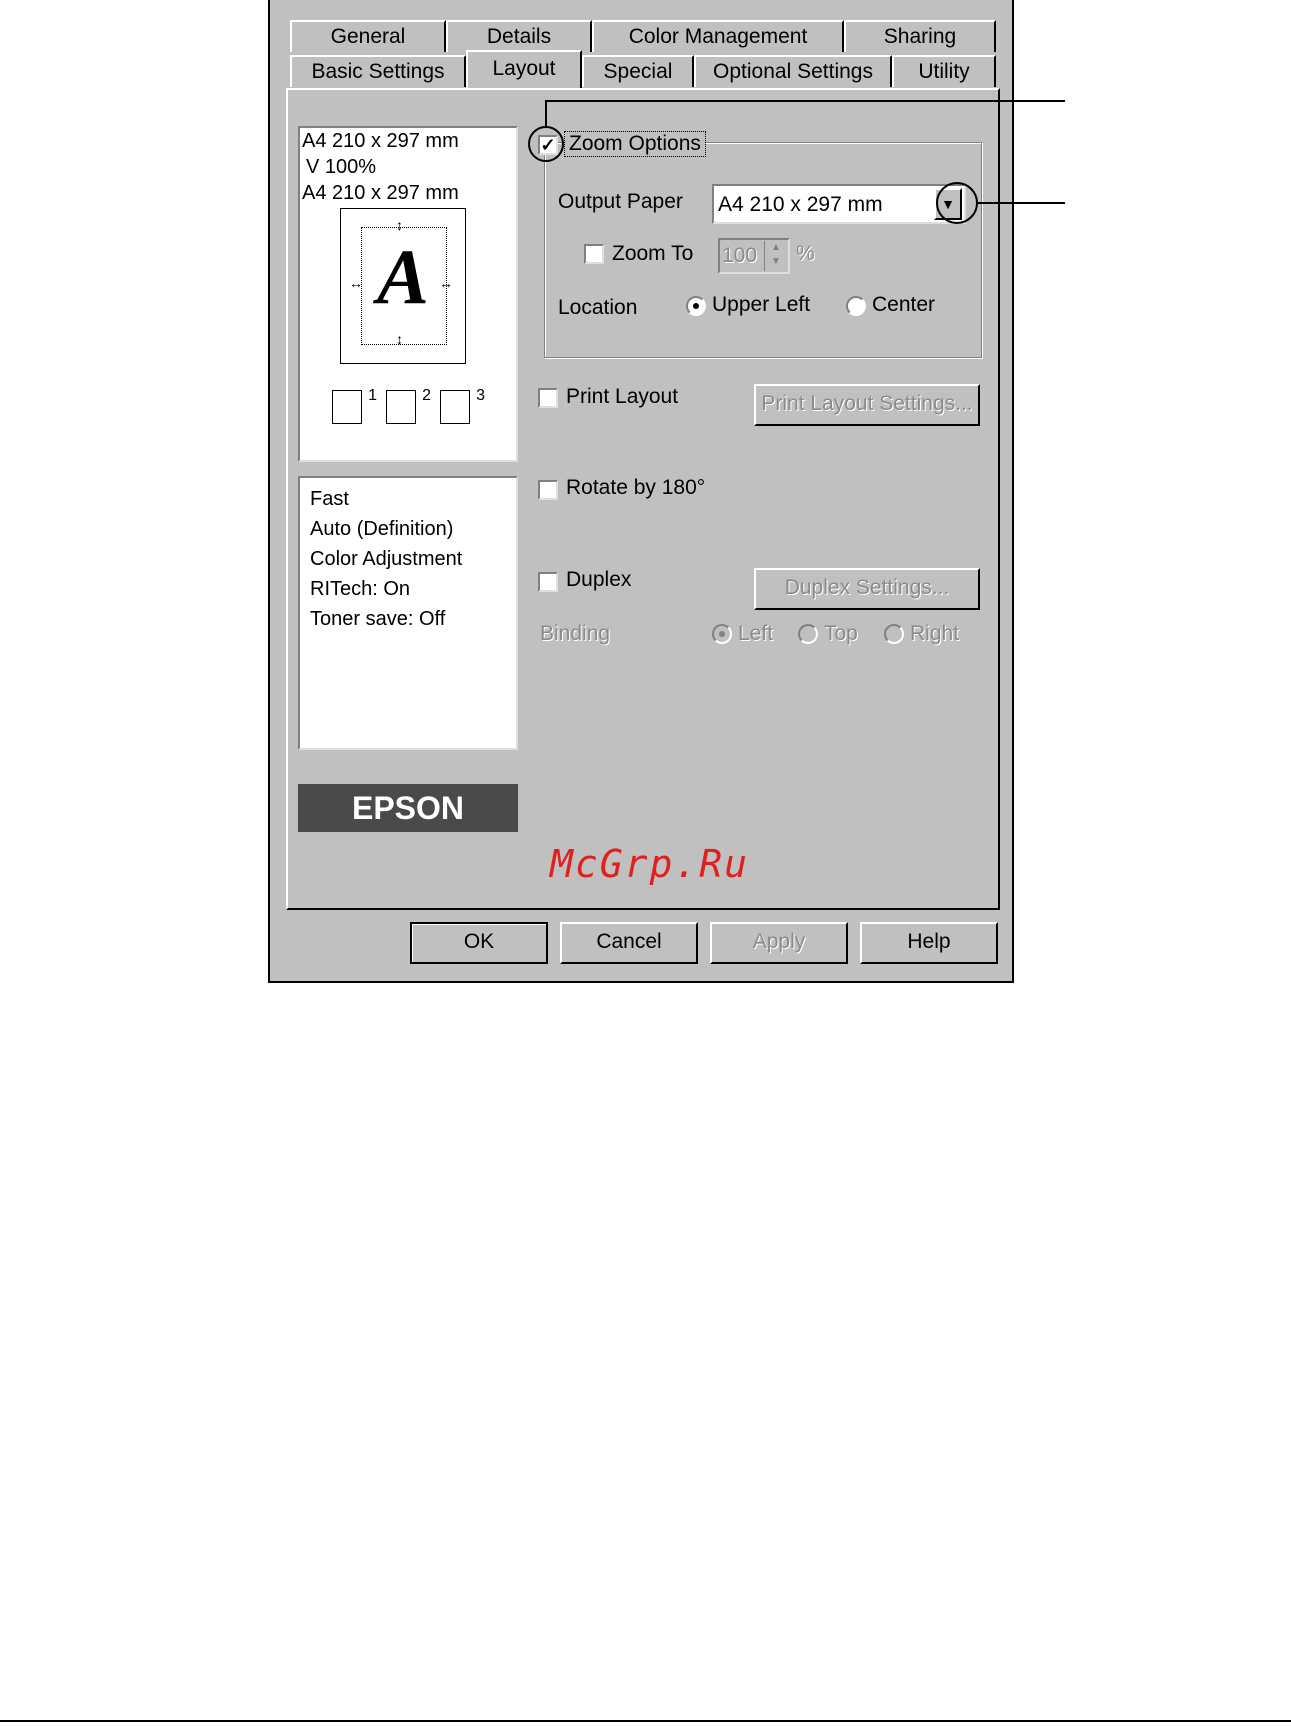 This screenshot has height=1726, width=1291. I want to click on preview-page: A ↕ ↕ ↔ ↔, so click(403, 286).